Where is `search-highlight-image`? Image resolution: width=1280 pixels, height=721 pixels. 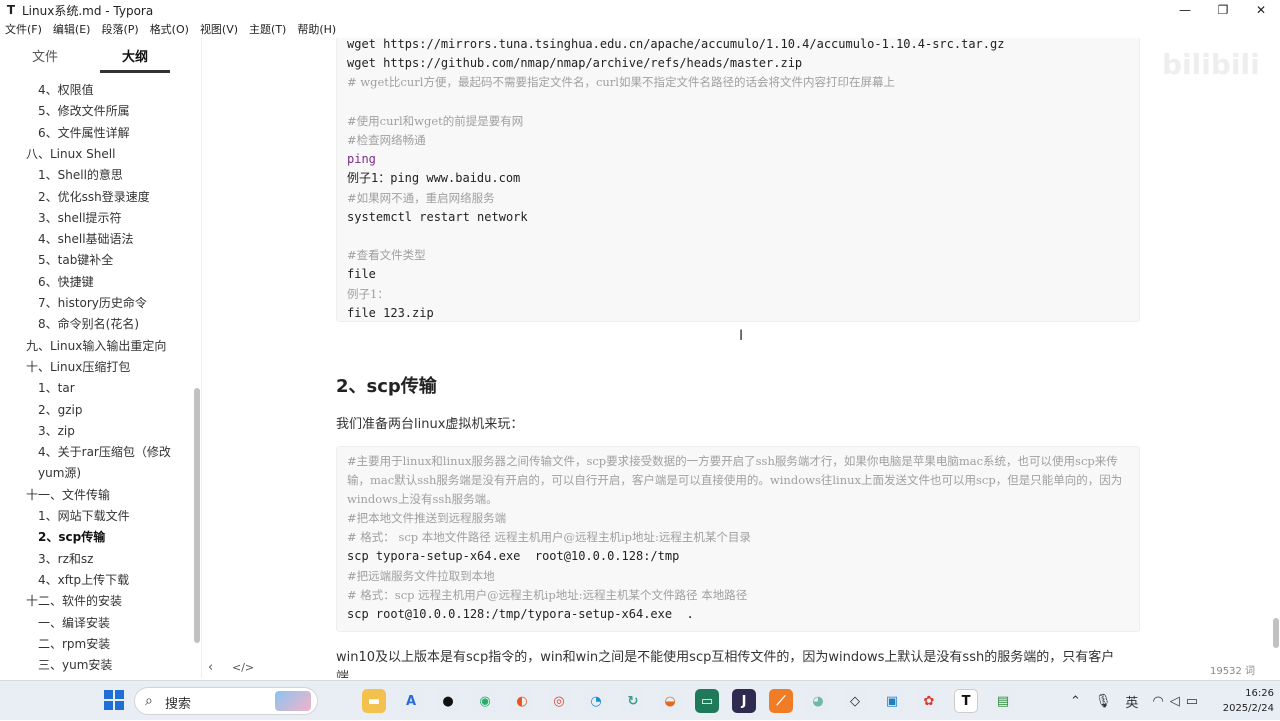 search-highlight-image is located at coordinates (293, 701).